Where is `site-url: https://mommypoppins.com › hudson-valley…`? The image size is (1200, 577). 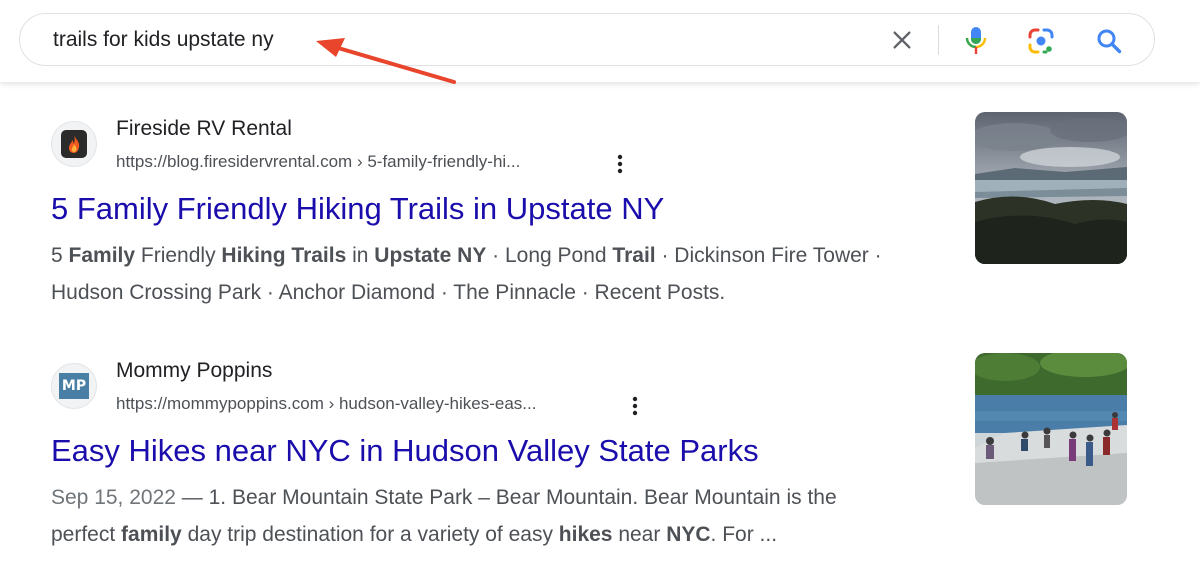 site-url: https://mommypoppins.com › hudson-valley… is located at coordinates (326, 404).